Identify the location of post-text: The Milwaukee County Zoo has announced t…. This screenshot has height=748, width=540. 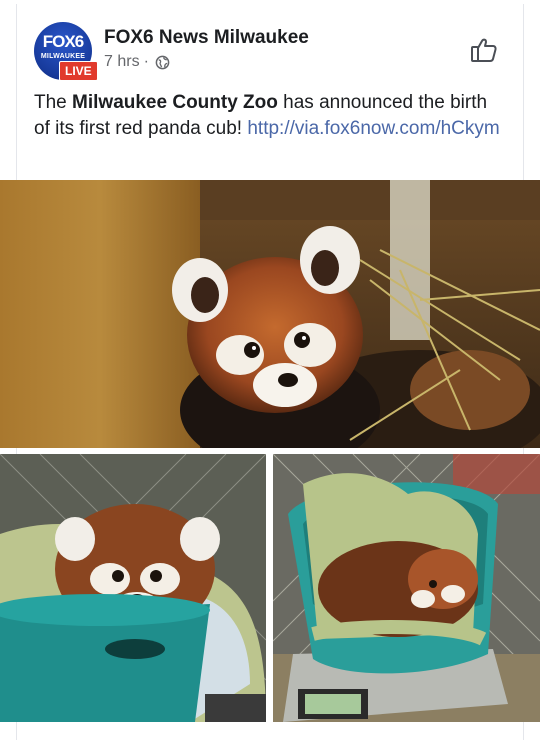
(269, 116).